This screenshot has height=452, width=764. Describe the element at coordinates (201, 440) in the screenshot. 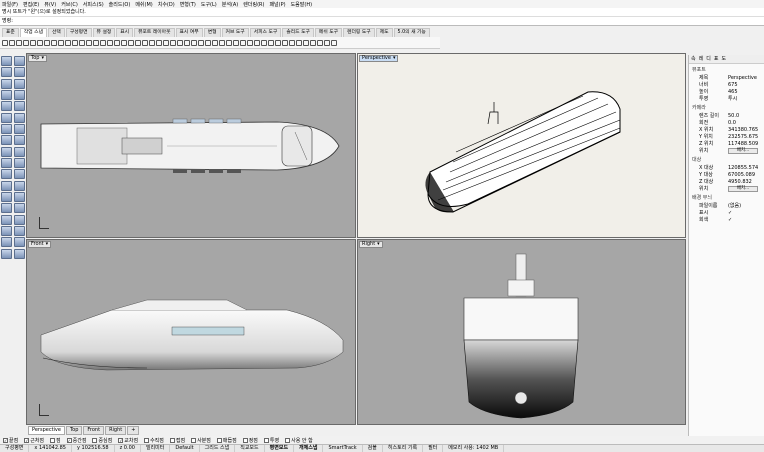

I see `osnap-item: 사분점` at that location.